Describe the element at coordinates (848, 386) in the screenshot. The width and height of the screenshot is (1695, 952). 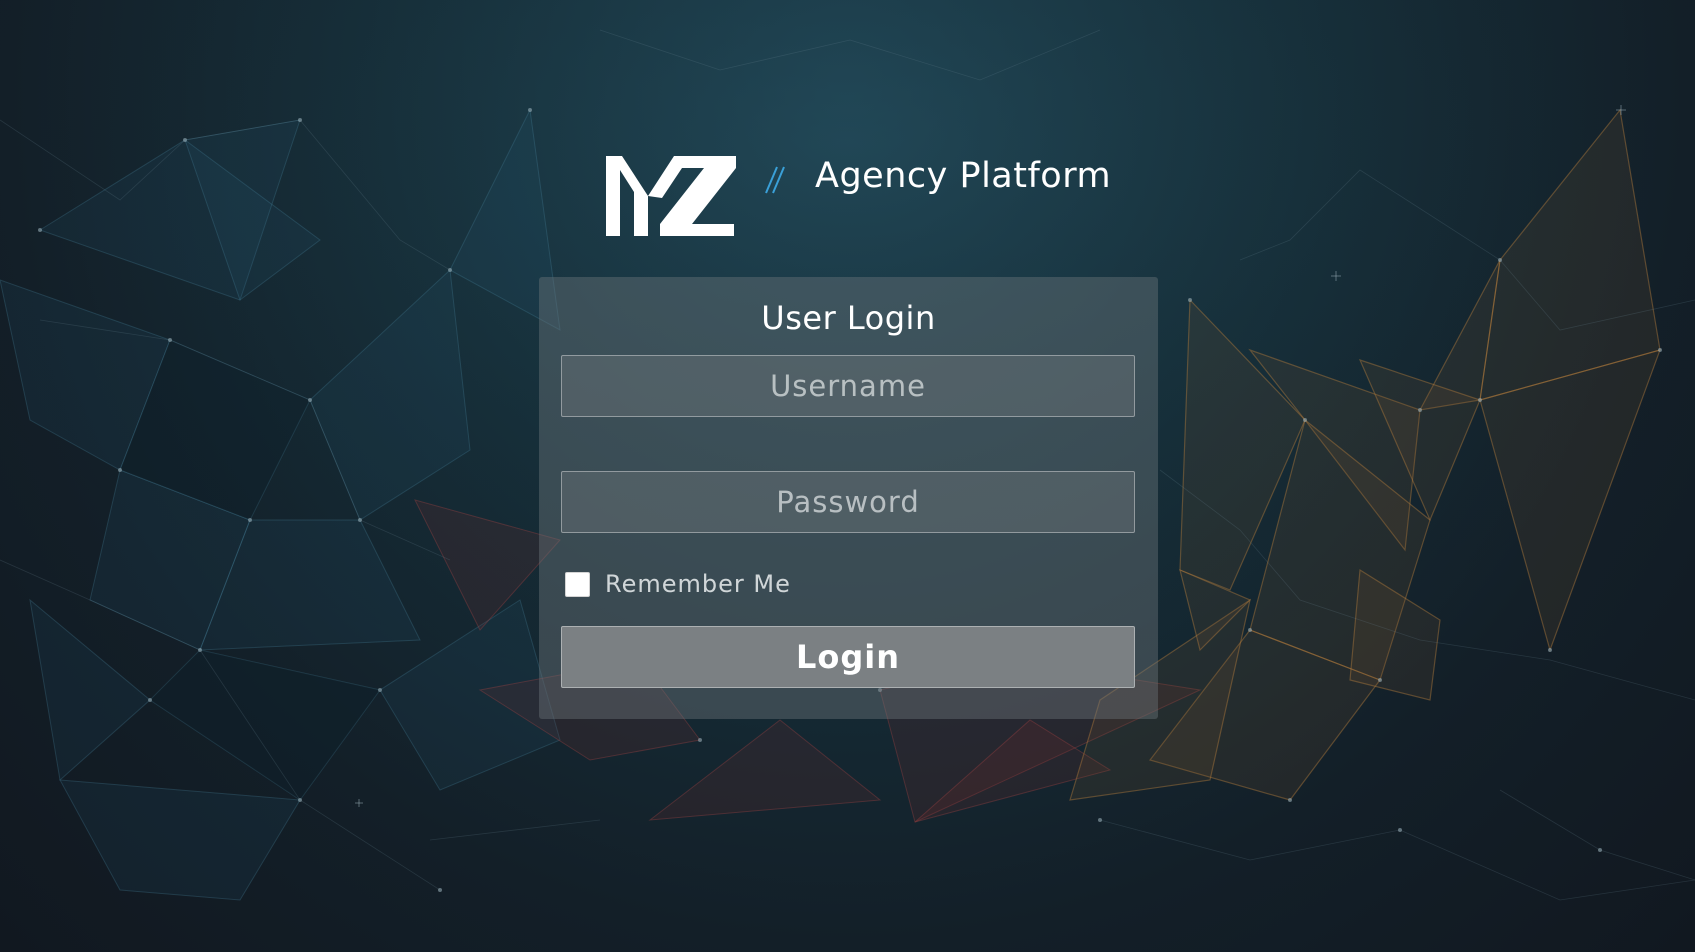
I see `username-input` at that location.